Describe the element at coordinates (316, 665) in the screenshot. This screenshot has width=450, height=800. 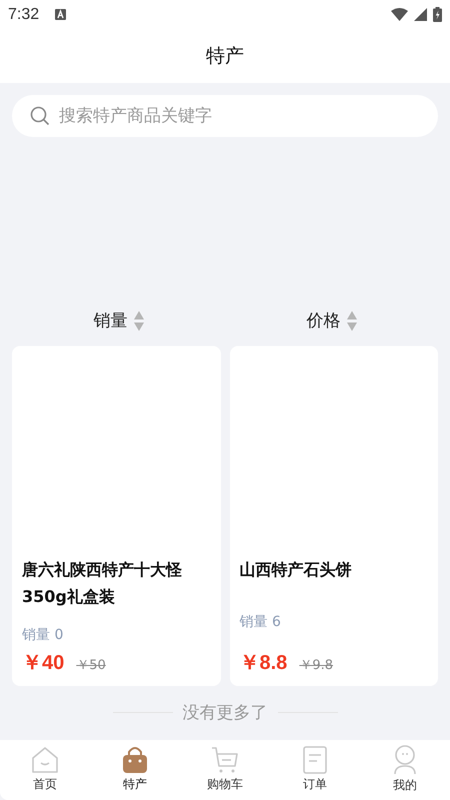
I see `original-price: ￥9.8` at that location.